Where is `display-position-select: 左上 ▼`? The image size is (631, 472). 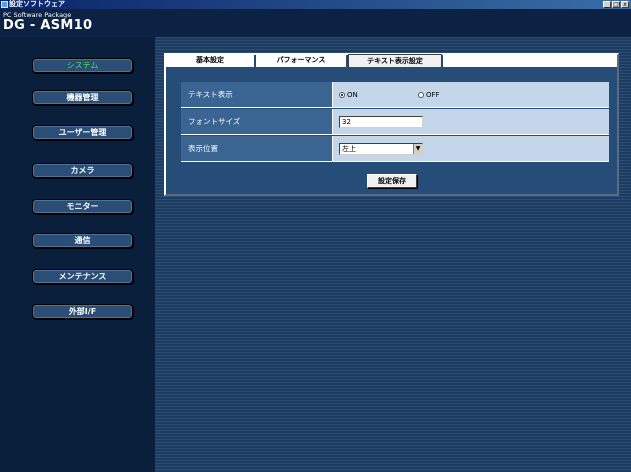
display-position-select: 左上 ▼ is located at coordinates (381, 149).